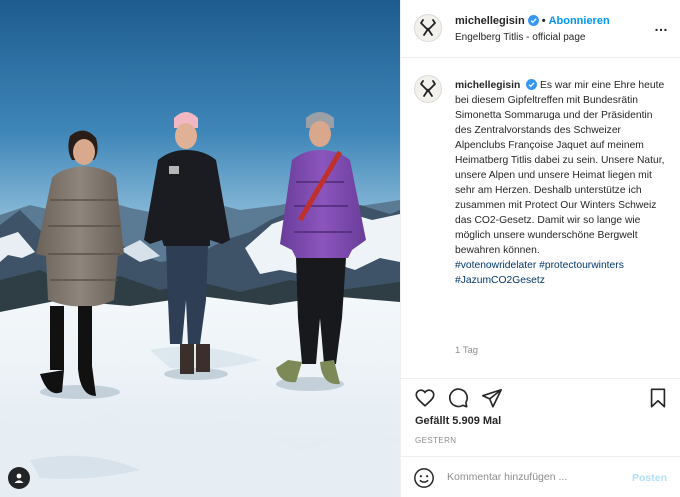 This screenshot has width=680, height=497. What do you see at coordinates (579, 21) in the screenshot?
I see `follow-button: Abonnieren` at bounding box center [579, 21].